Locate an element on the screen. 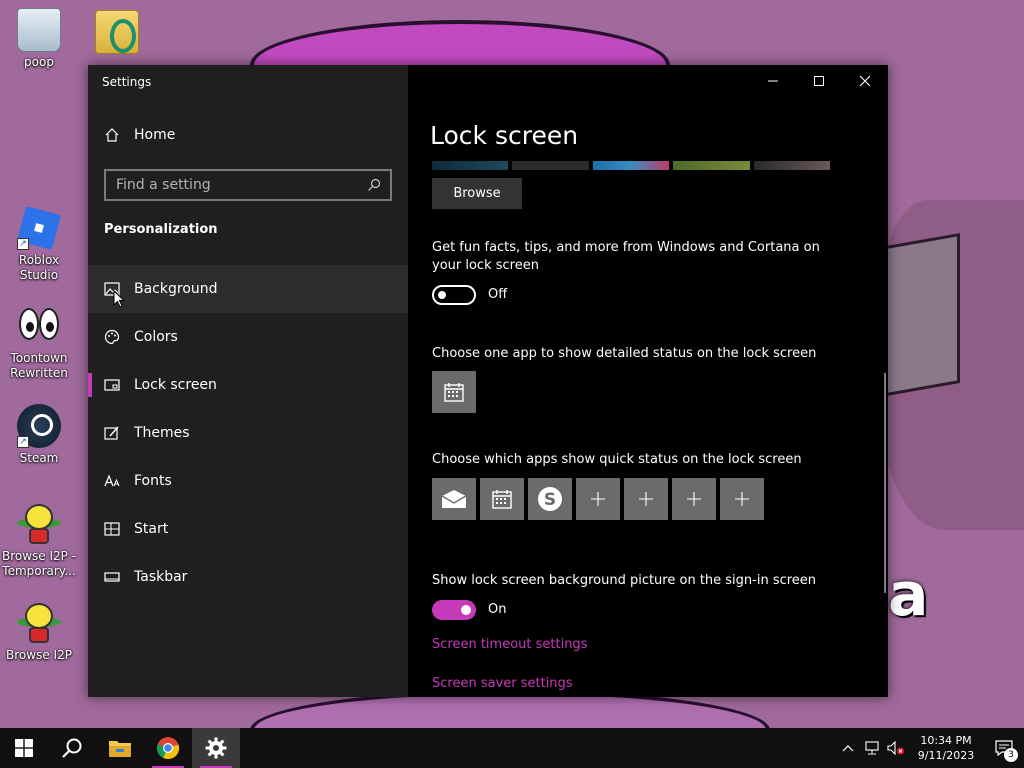 Image resolution: width=1024 pixels, height=768 pixels. search-box is located at coordinates (248, 185).